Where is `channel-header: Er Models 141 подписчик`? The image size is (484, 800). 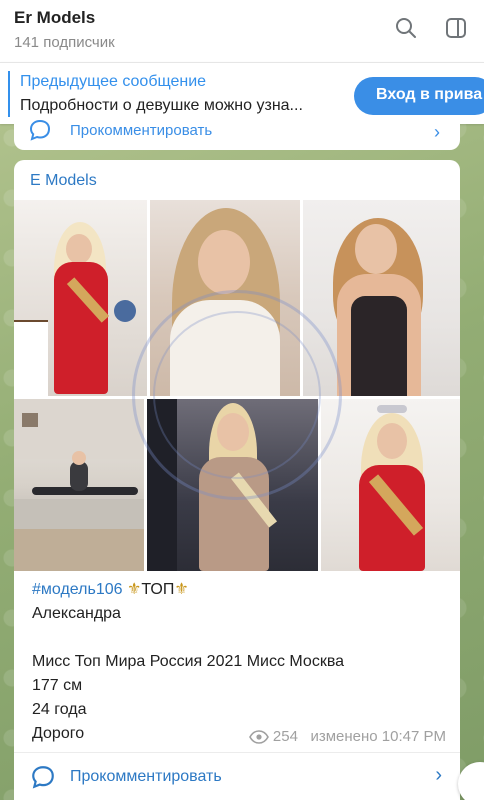
channel-header: Er Models 141 подписчик is located at coordinates (242, 31).